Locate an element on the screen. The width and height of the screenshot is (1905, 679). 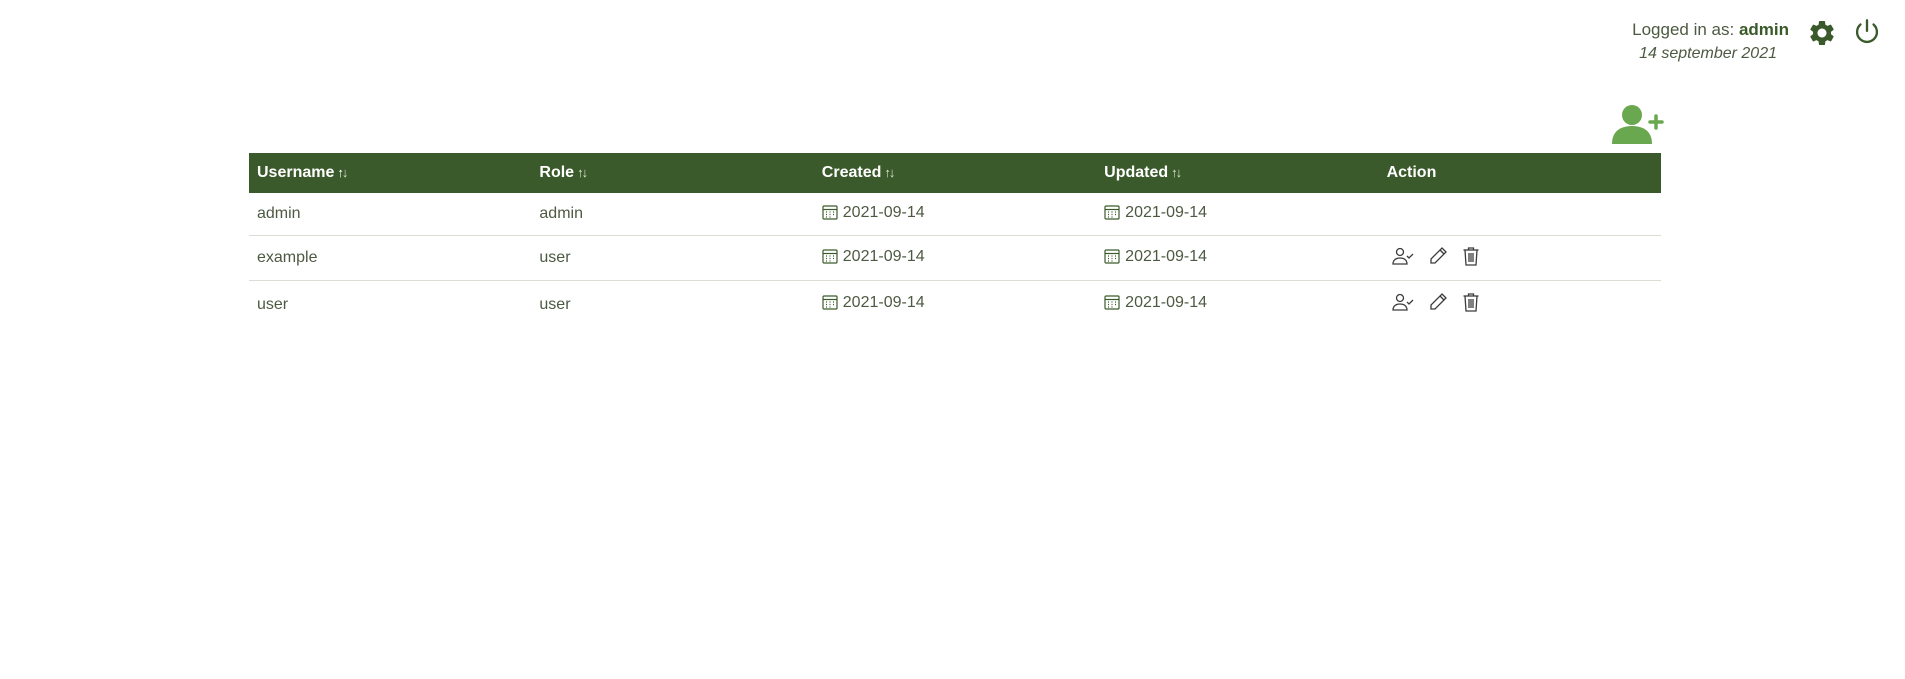
column-label: Username is located at coordinates (296, 172).